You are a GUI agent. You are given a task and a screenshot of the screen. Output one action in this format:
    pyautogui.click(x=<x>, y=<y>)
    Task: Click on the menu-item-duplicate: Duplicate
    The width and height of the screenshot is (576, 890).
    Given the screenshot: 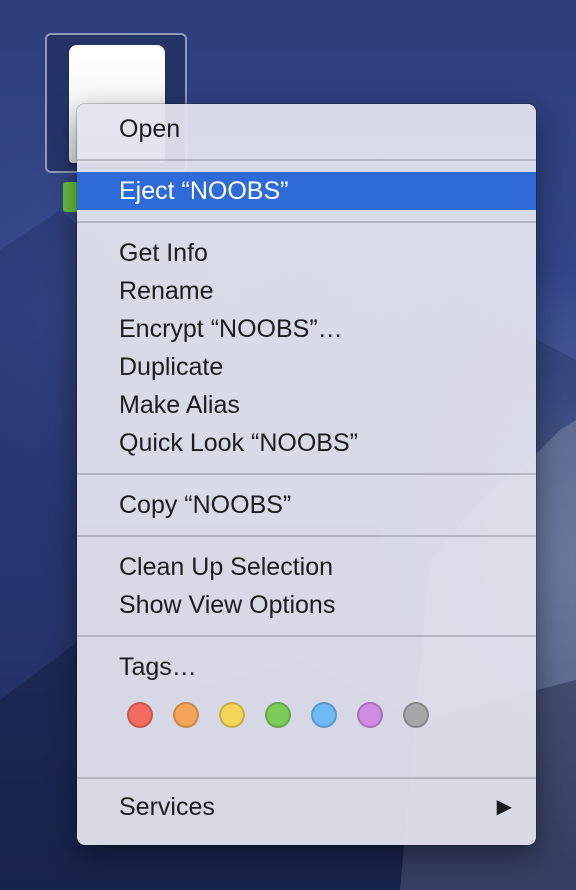 What is the action you would take?
    pyautogui.click(x=306, y=367)
    